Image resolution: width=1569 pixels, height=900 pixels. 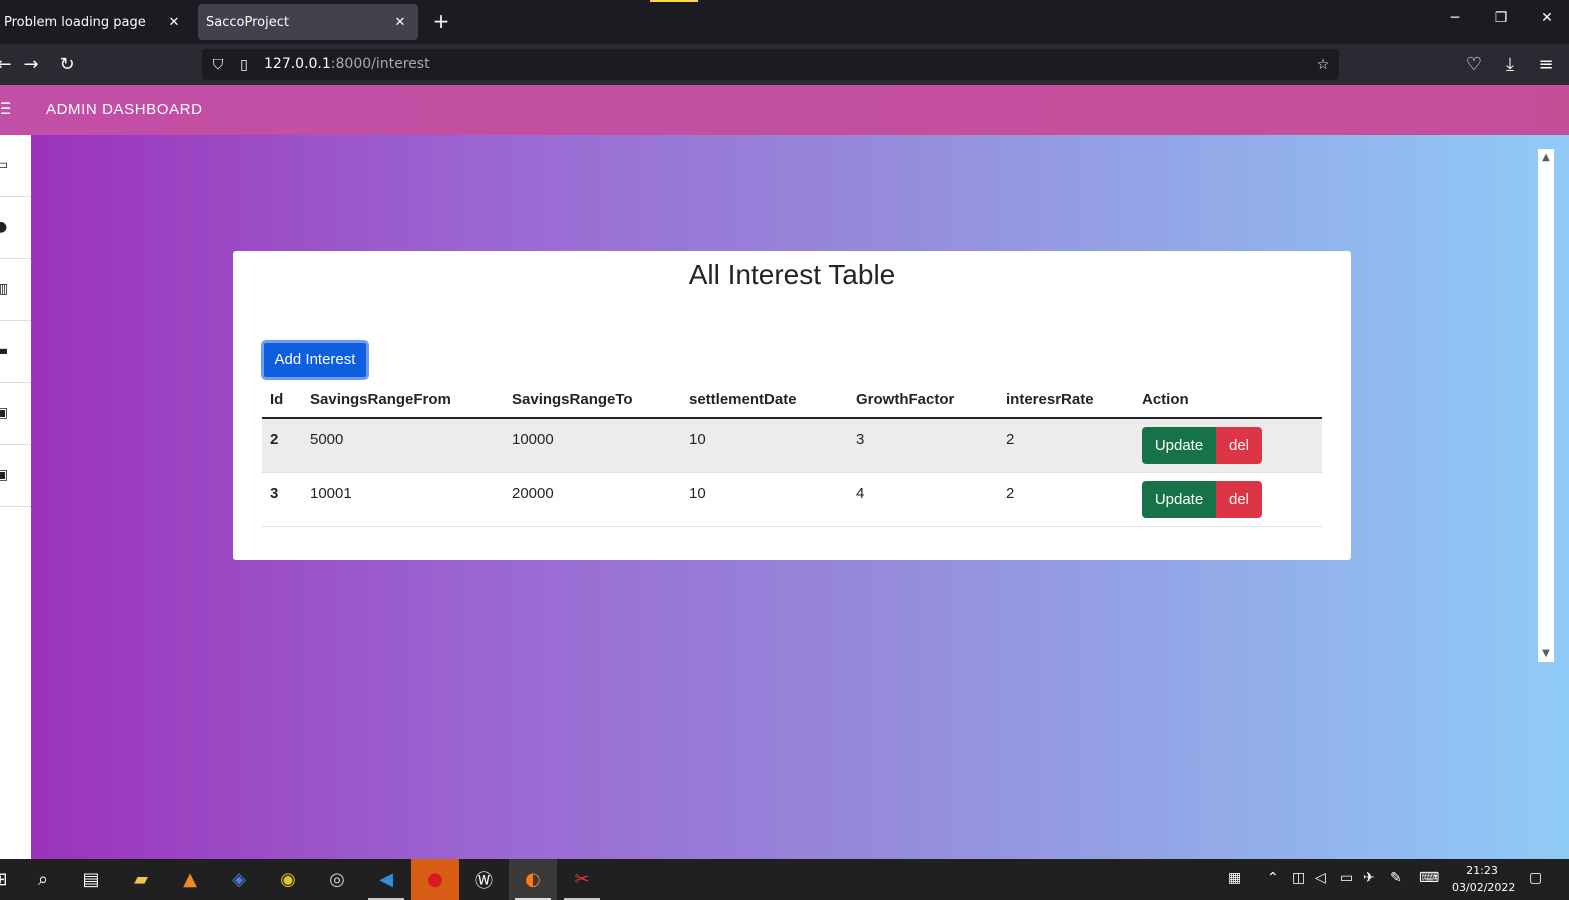 I want to click on tab-saccoproject: SaccoProject ✕, so click(x=308, y=22).